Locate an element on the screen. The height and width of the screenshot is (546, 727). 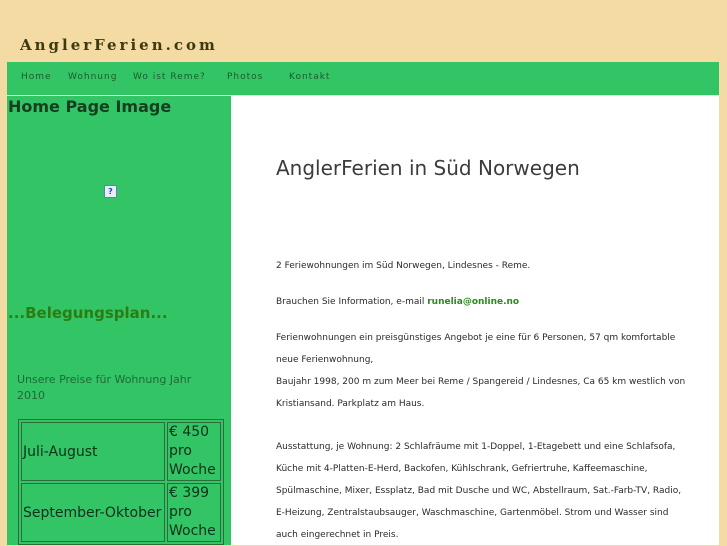
nav-item-home: Home is located at coordinates (36, 77).